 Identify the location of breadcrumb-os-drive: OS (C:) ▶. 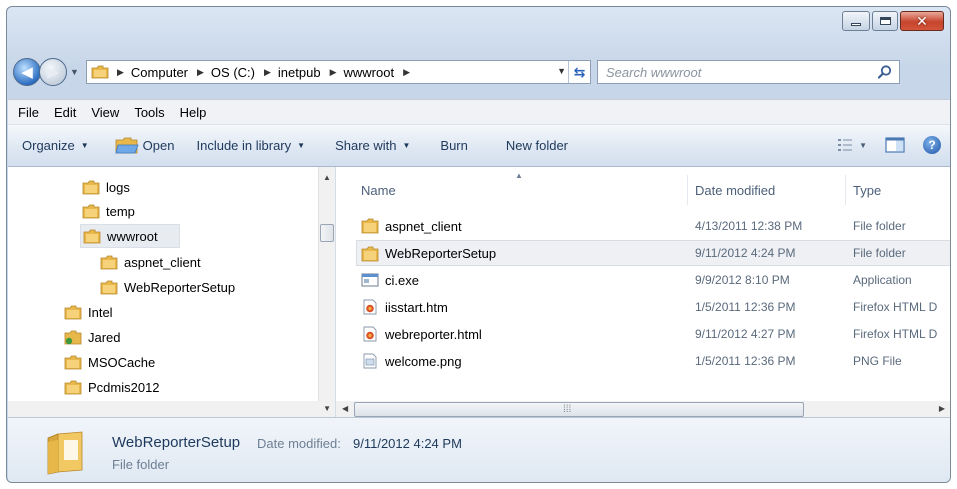
(244, 72).